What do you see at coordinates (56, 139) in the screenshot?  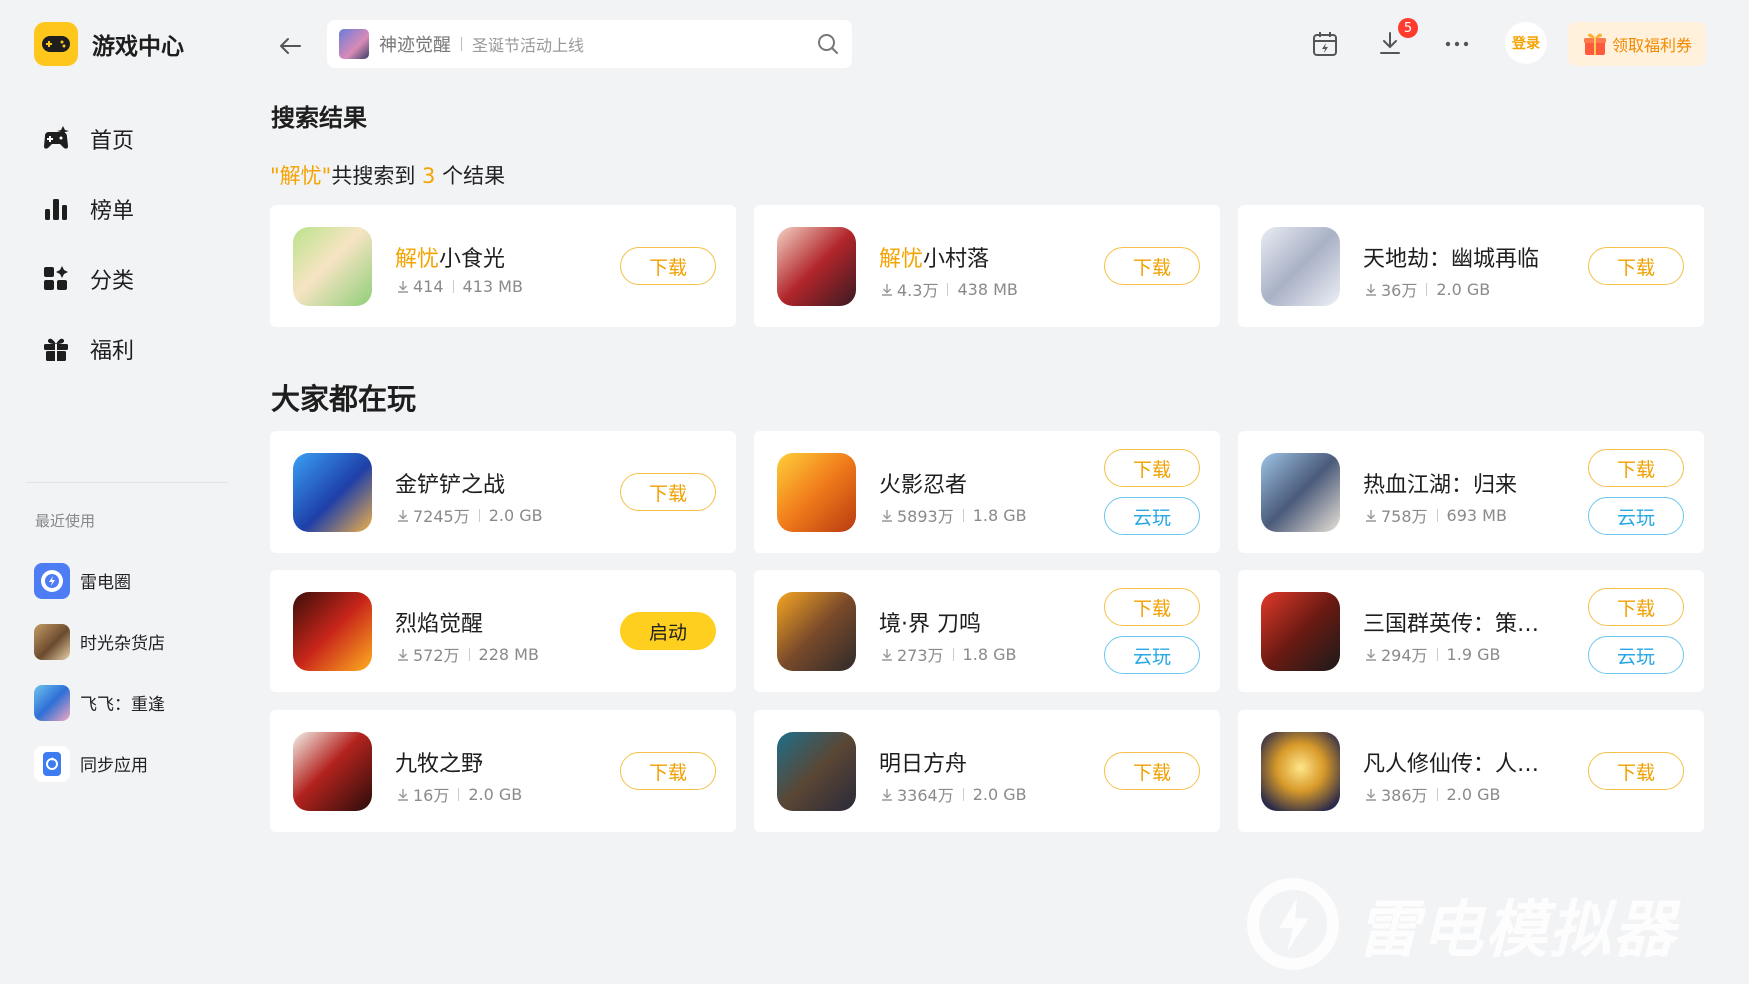 I see `gamepad-icon` at bounding box center [56, 139].